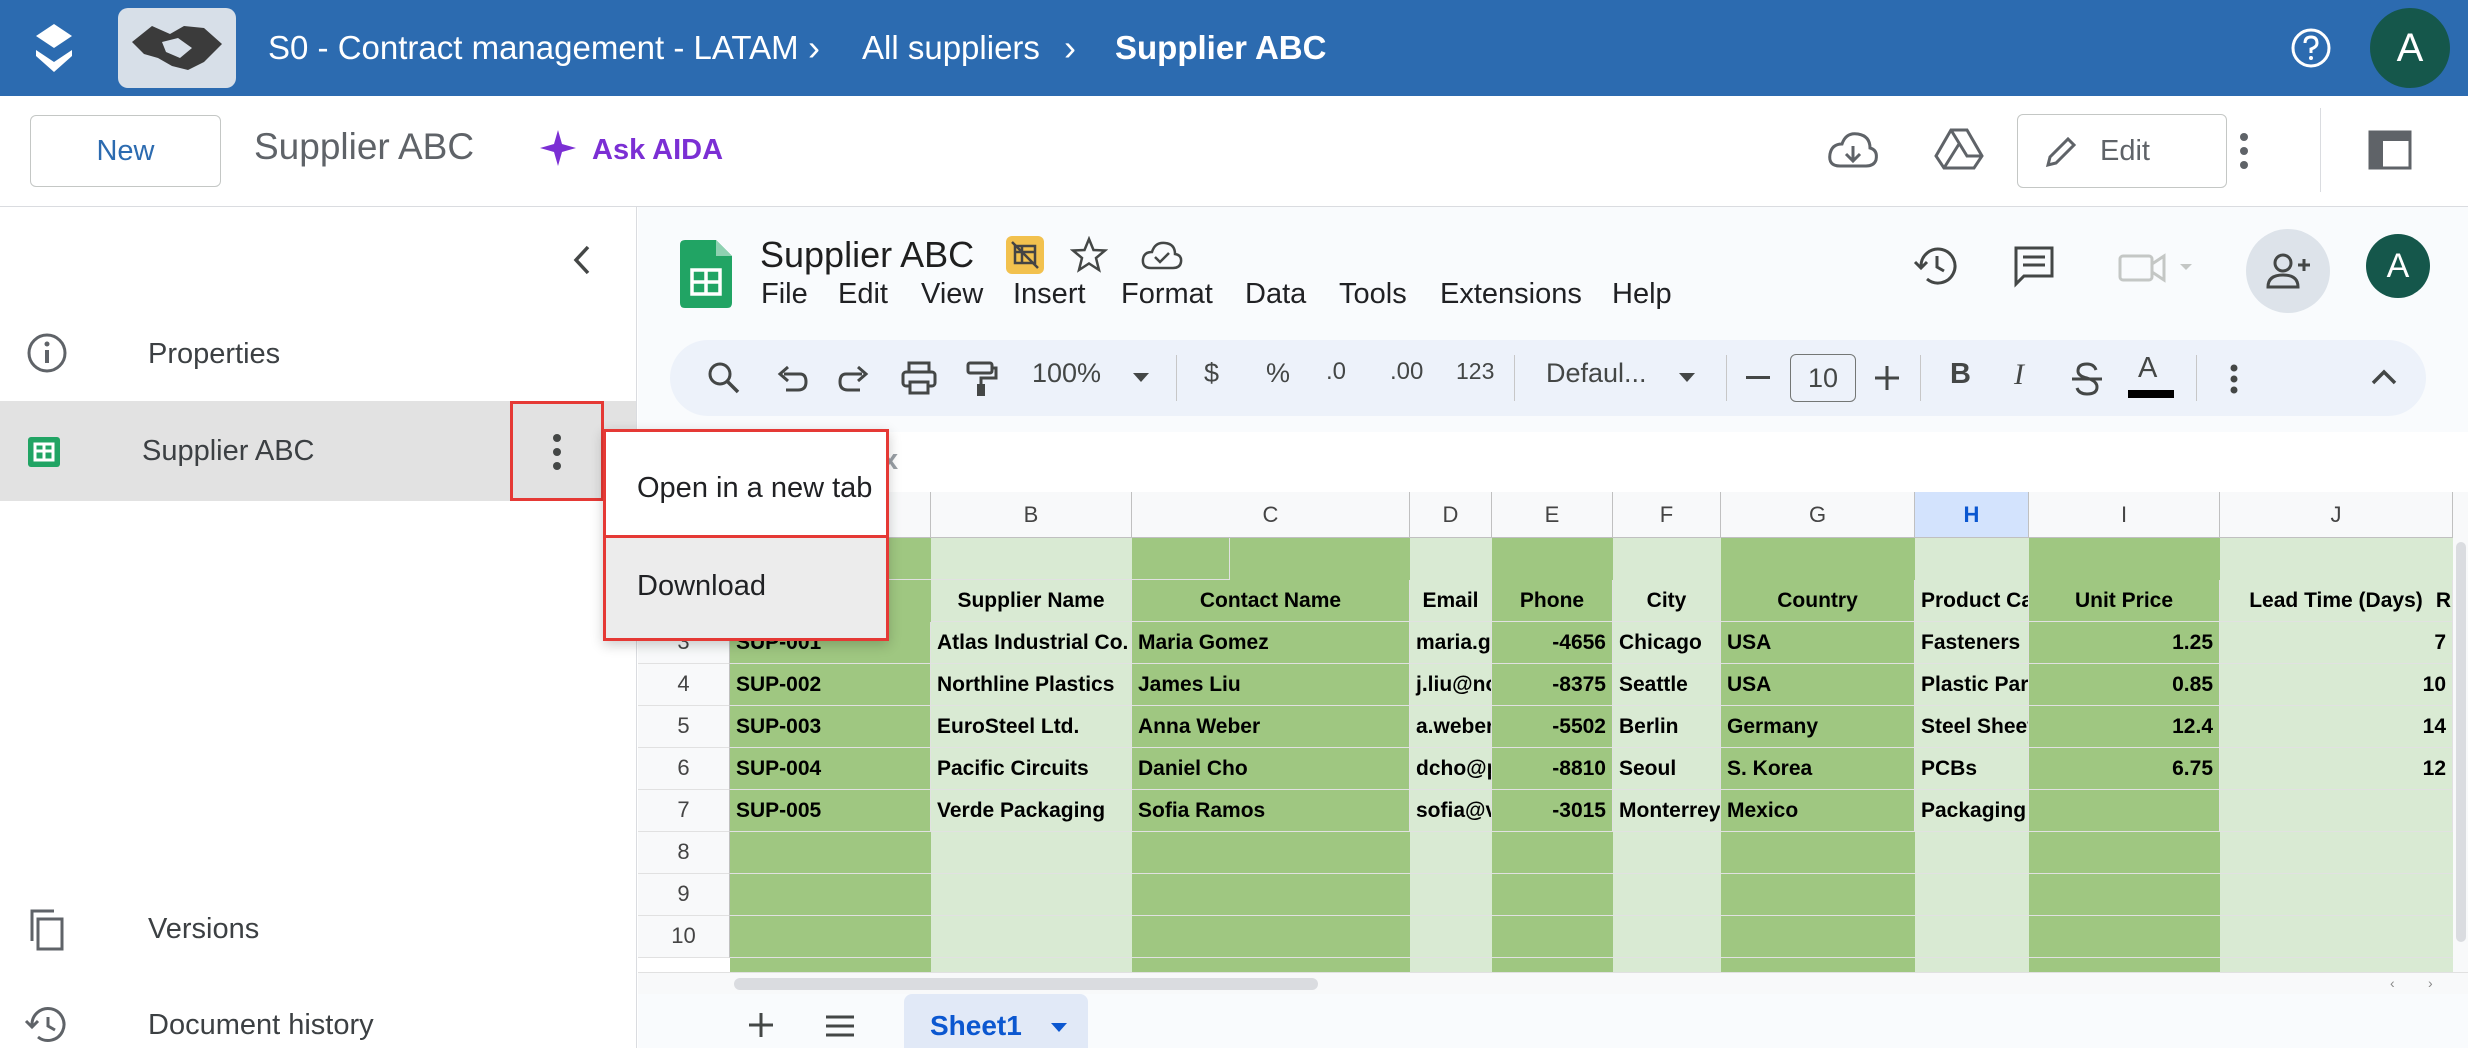 Image resolution: width=2468 pixels, height=1048 pixels. I want to click on column-title-cell: Email, so click(1451, 601).